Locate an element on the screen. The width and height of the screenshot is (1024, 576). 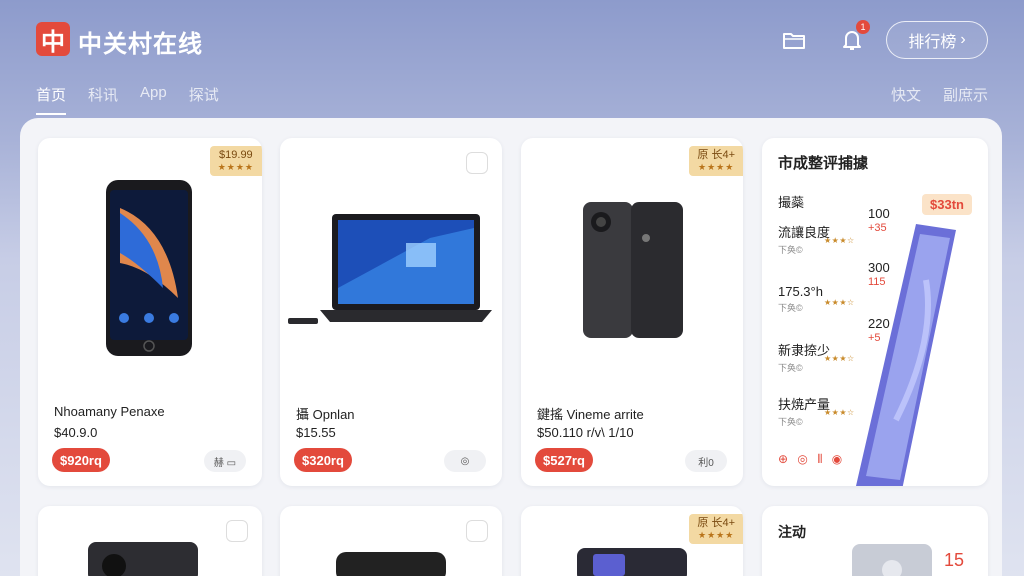
product-price: $15.55 is located at coordinates (316, 432).